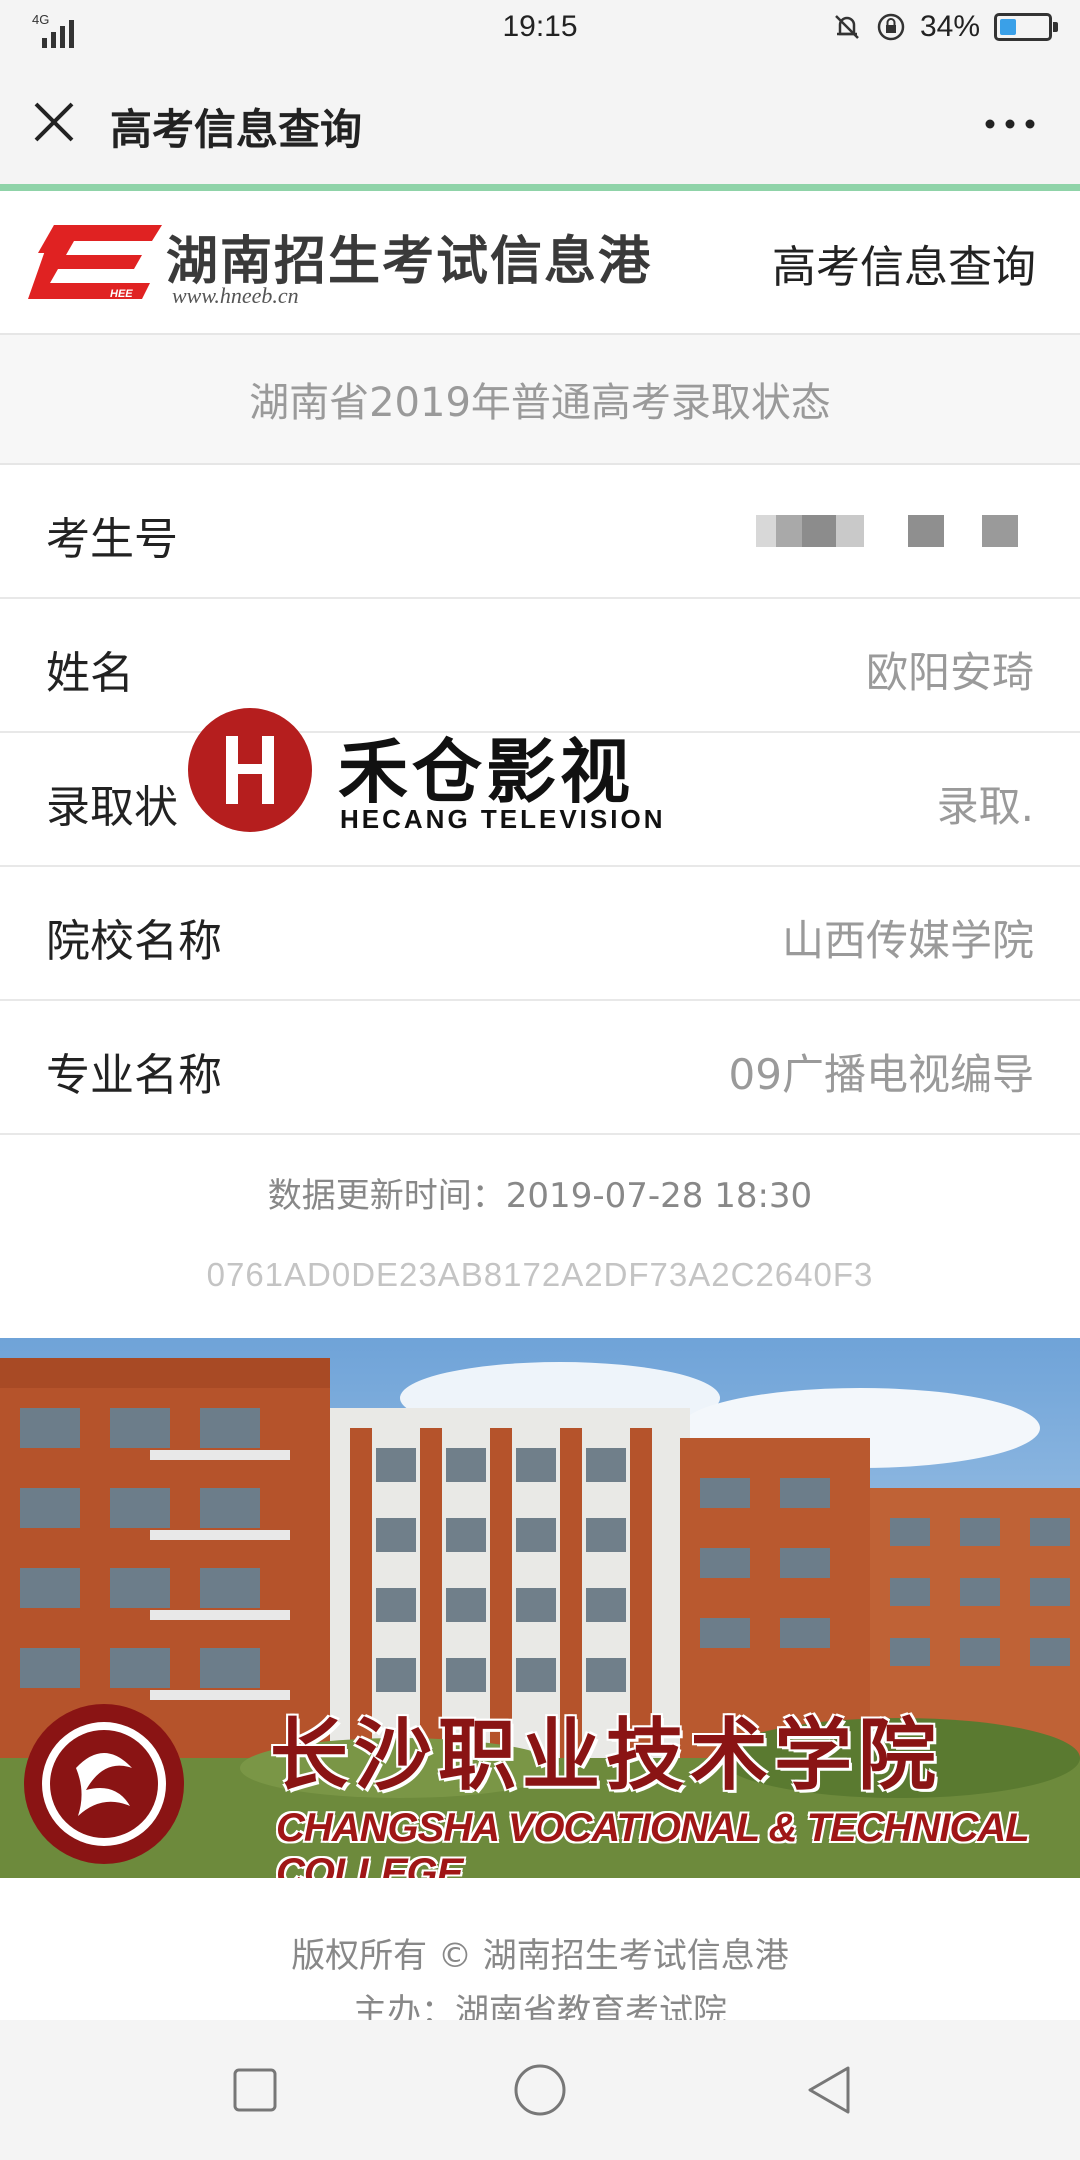 This screenshot has width=1080, height=2160. Describe the element at coordinates (949, 672) in the screenshot. I see `row-value: 欧阳安琦` at that location.